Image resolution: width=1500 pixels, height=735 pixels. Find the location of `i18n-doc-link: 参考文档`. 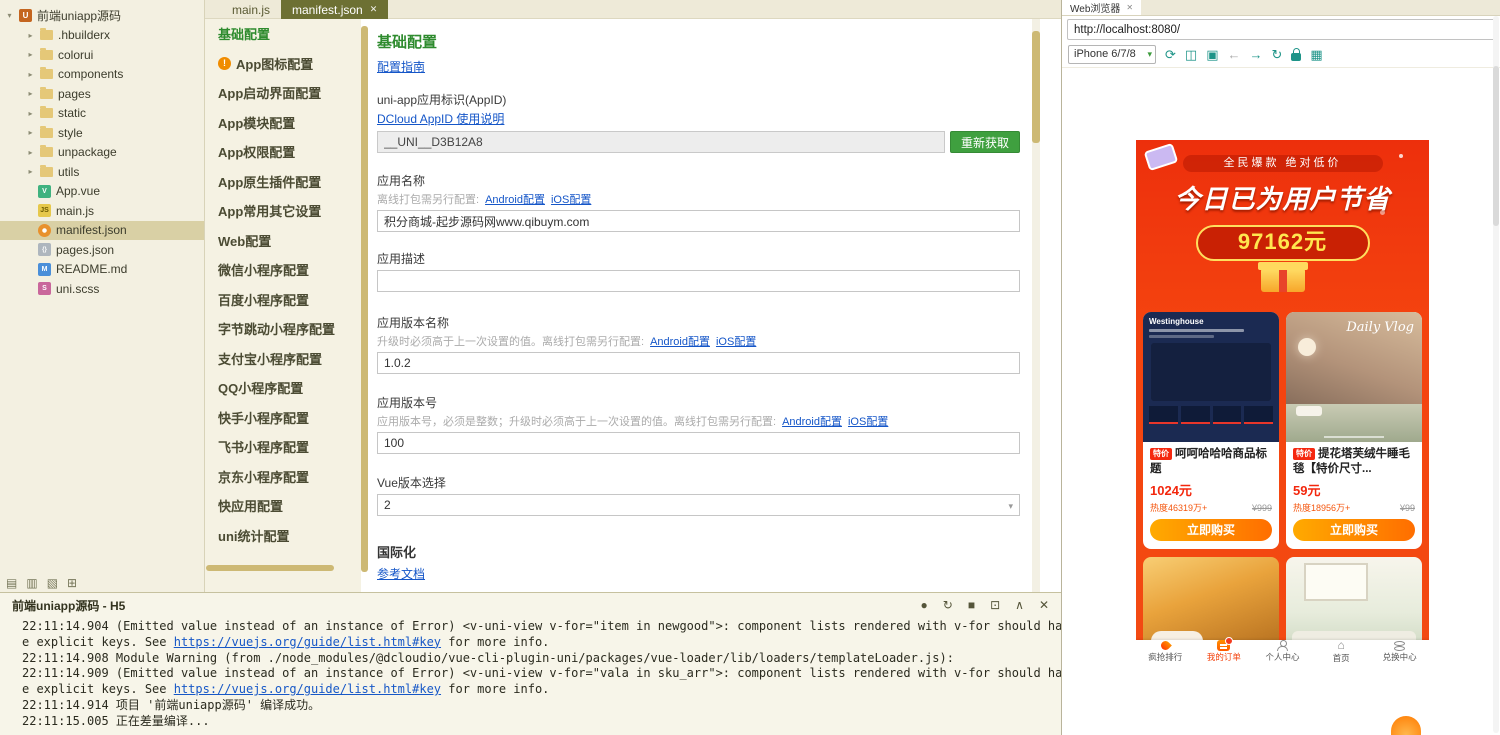

i18n-doc-link: 参考文档 is located at coordinates (698, 573).